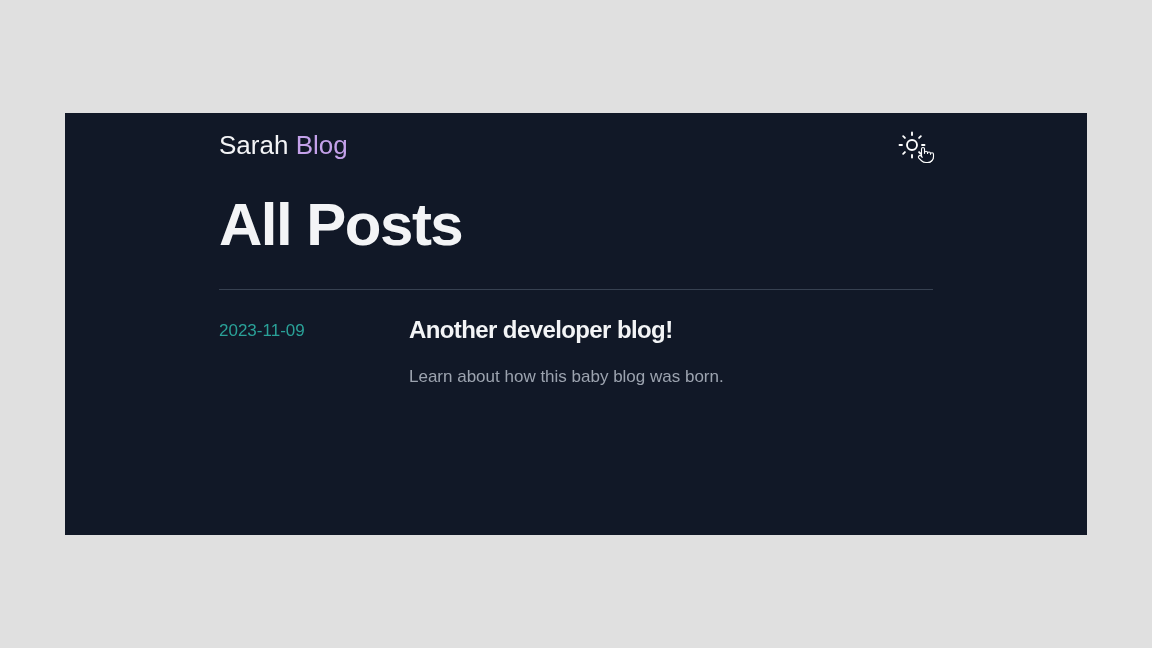 This screenshot has height=648, width=1152. Describe the element at coordinates (341, 225) in the screenshot. I see `page-heading: All Posts` at that location.